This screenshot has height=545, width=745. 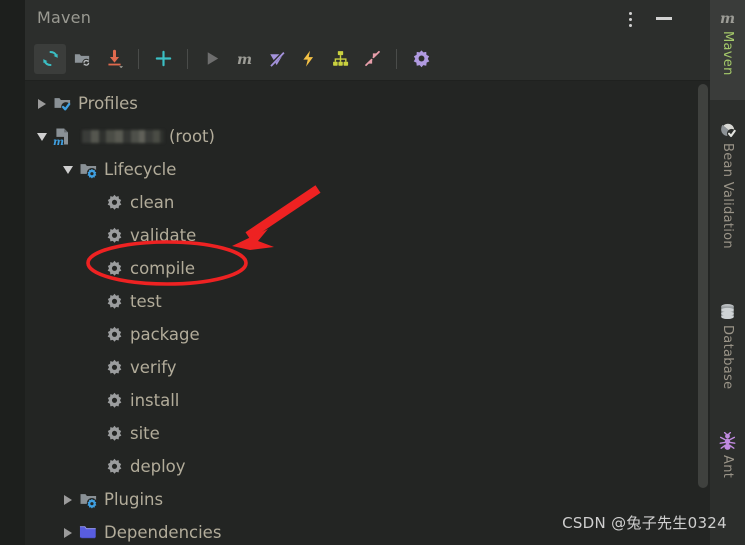 I want to click on run-button, so click(x=212, y=59).